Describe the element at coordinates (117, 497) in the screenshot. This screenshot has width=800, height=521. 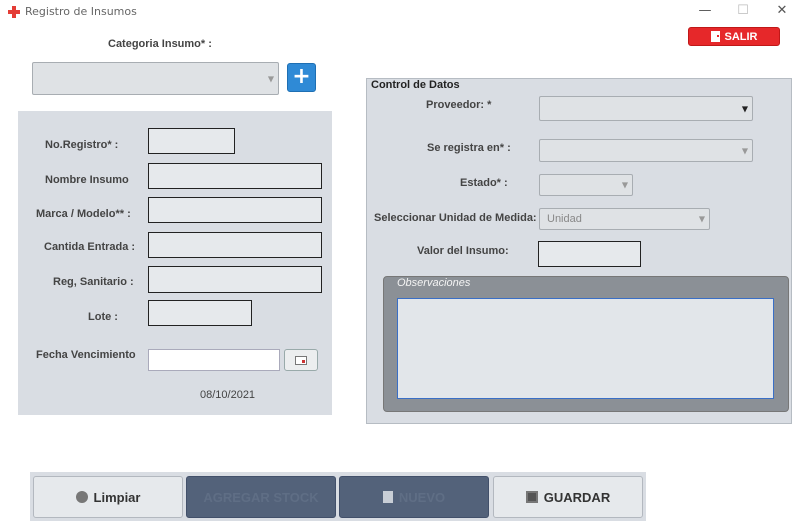
I see `limpiar-label: Limpiar` at that location.